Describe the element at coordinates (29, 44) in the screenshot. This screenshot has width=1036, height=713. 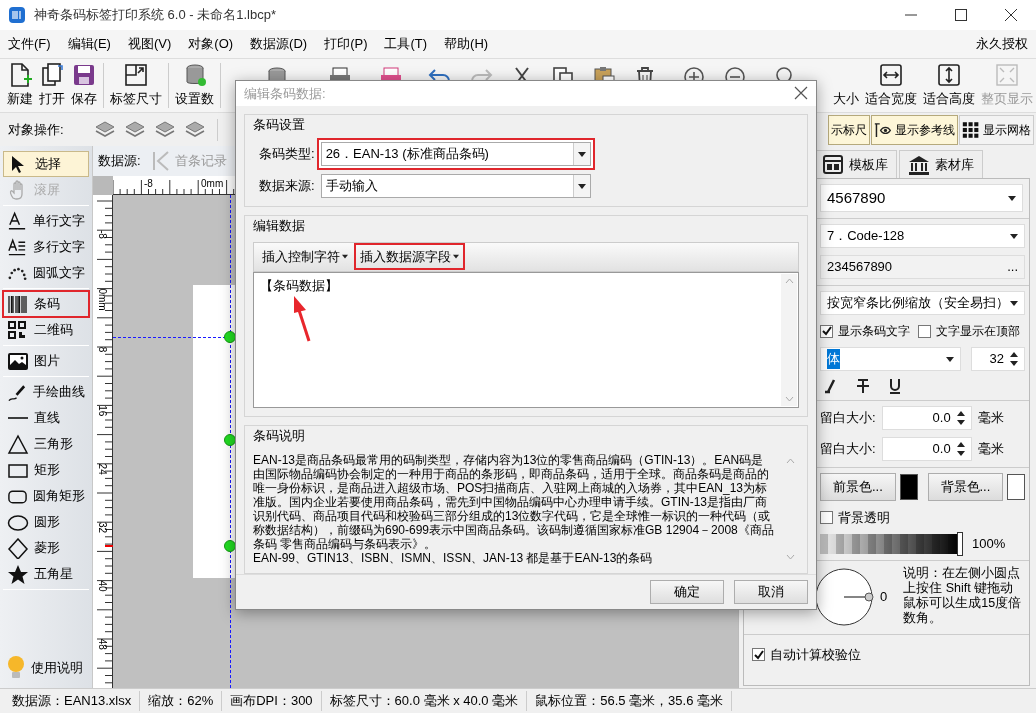
I see `menu-item: 文件(F)` at that location.